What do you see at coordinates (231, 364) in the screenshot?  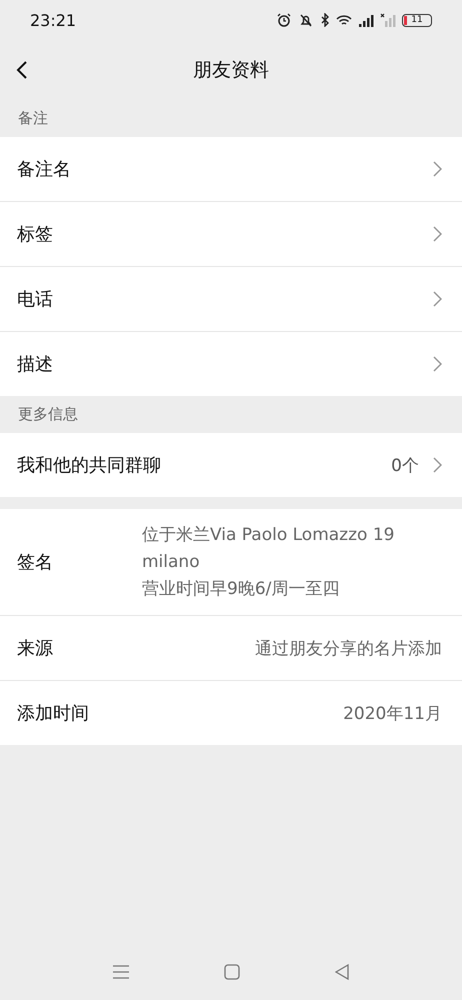 I see `list-item: 描述` at bounding box center [231, 364].